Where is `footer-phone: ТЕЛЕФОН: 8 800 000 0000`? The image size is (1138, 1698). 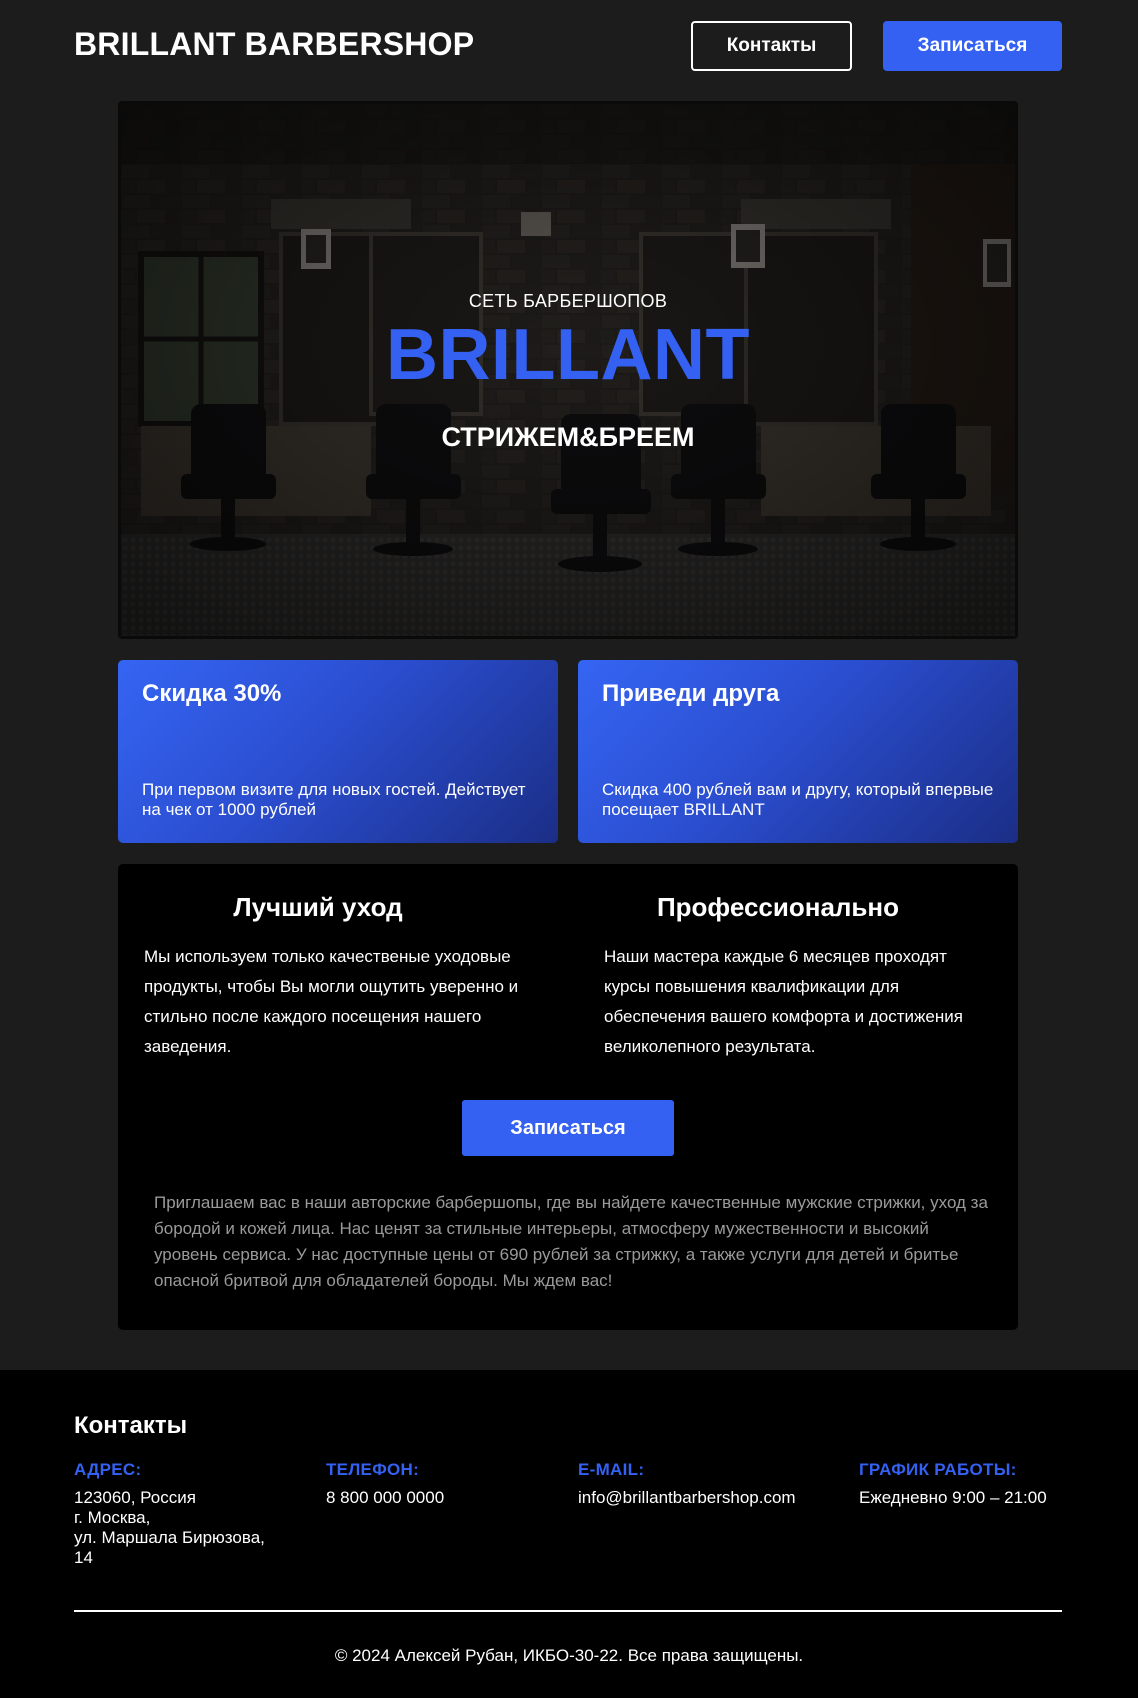
footer-phone: ТЕЛЕФОН: 8 800 000 0000 is located at coordinates (385, 1484).